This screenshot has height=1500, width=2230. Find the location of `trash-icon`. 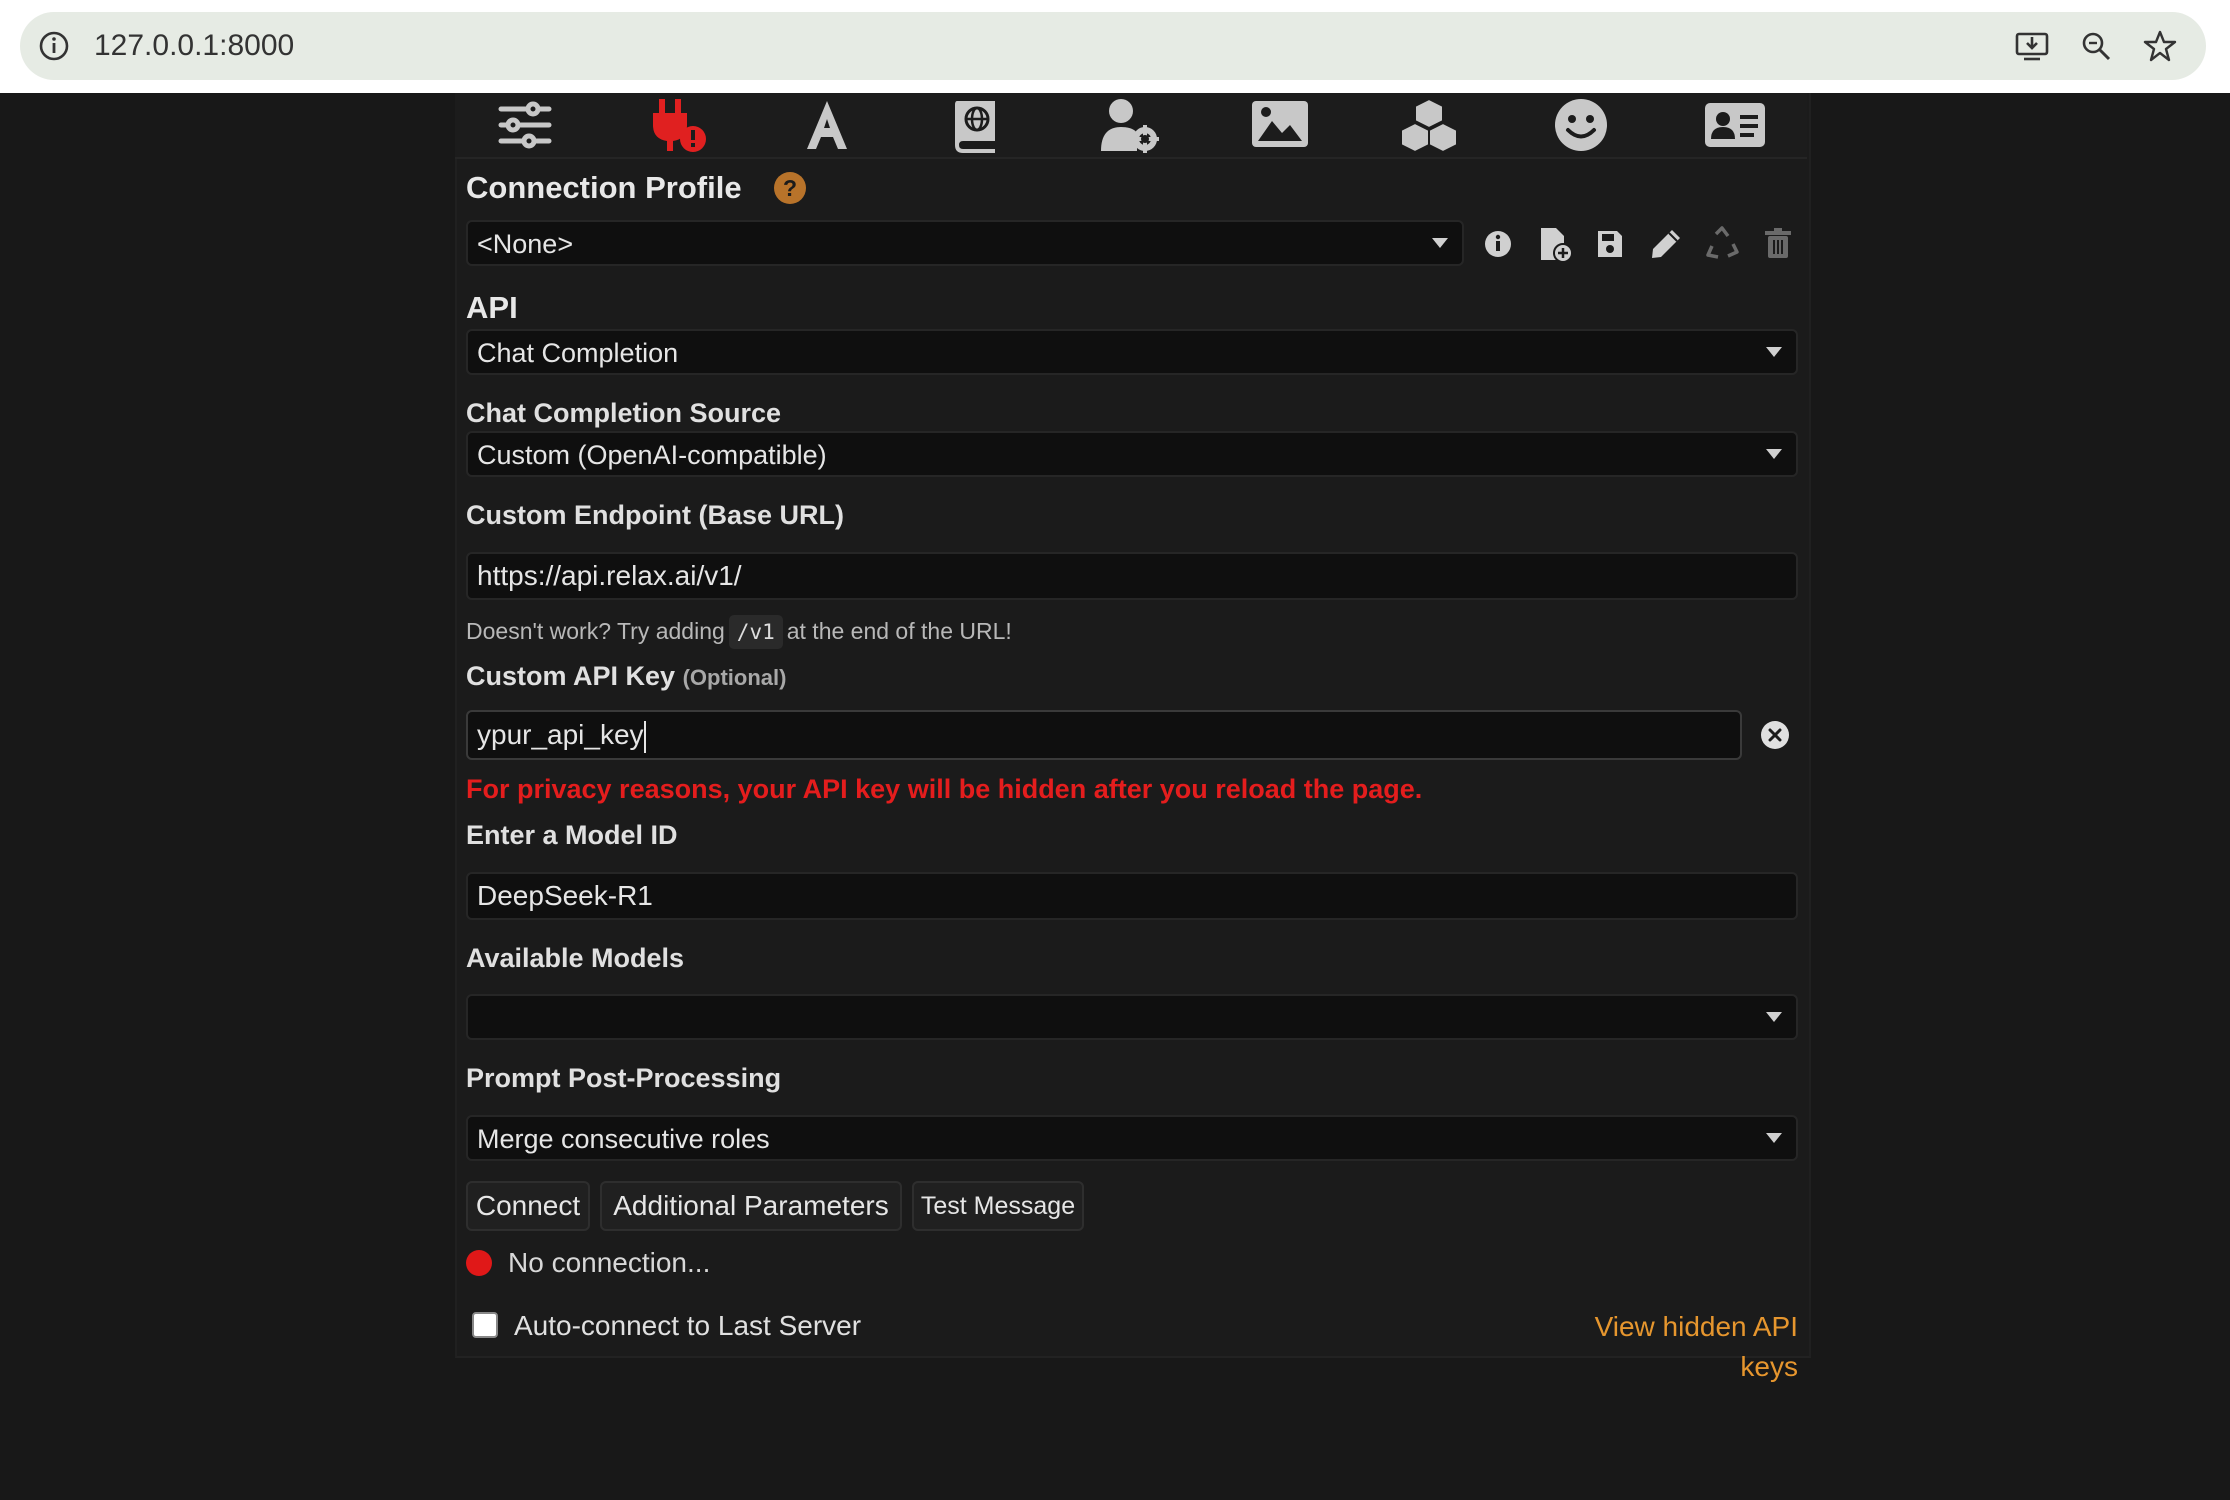

trash-icon is located at coordinates (1778, 244).